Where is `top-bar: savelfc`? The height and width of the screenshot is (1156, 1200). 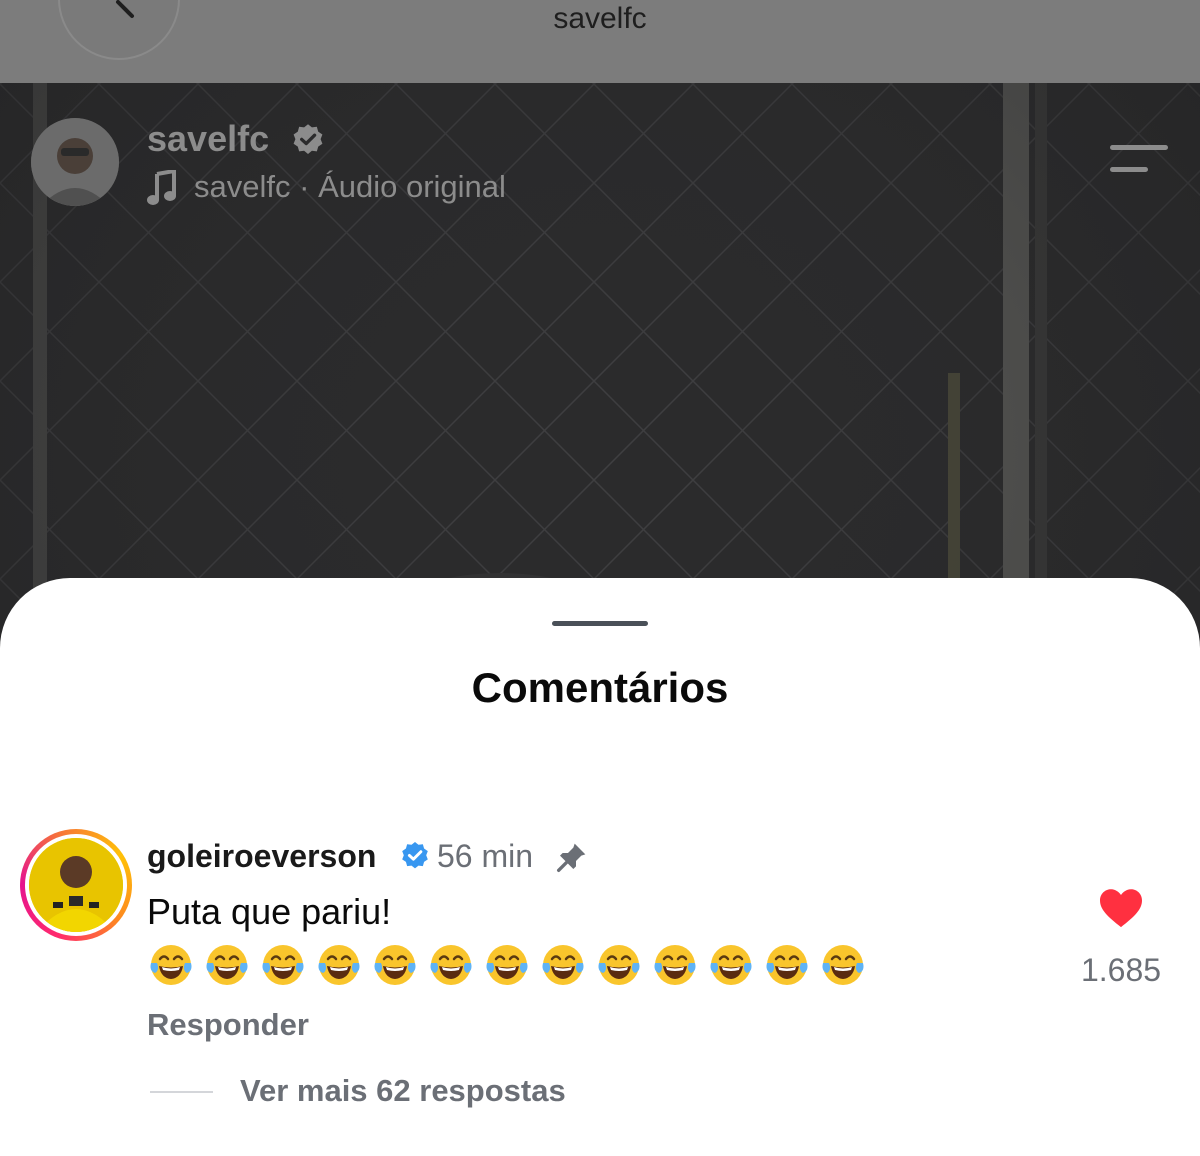
top-bar: savelfc is located at coordinates (600, 41).